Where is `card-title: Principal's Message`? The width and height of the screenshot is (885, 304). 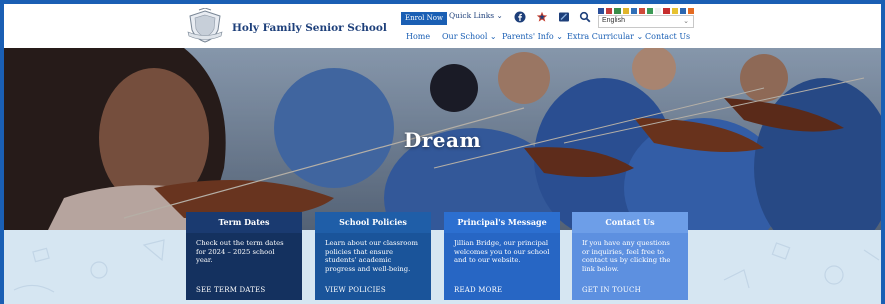 card-title: Principal's Message is located at coordinates (502, 222).